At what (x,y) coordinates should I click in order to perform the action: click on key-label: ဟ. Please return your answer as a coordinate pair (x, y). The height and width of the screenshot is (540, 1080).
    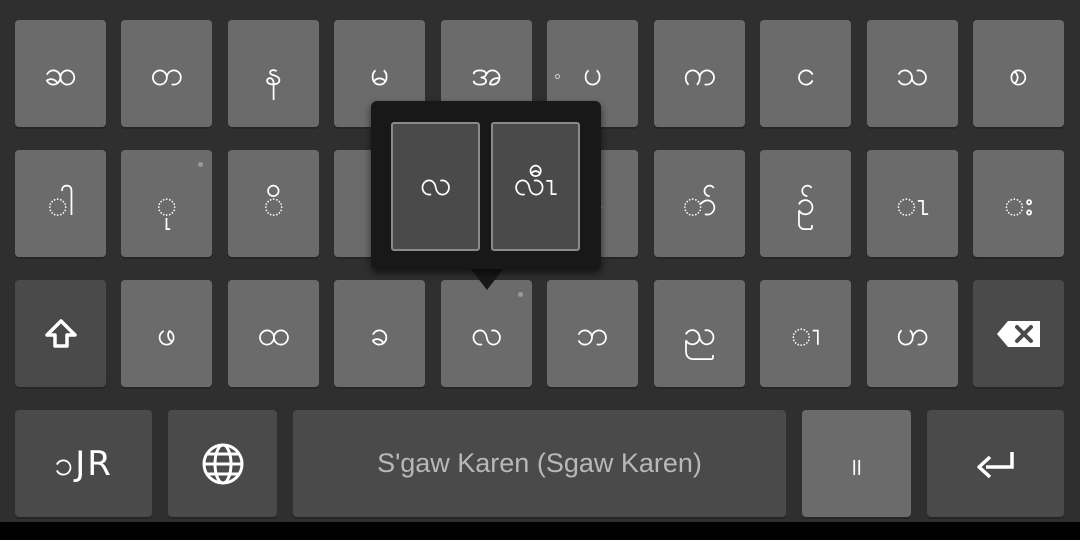
    Looking at the image, I should click on (912, 333).